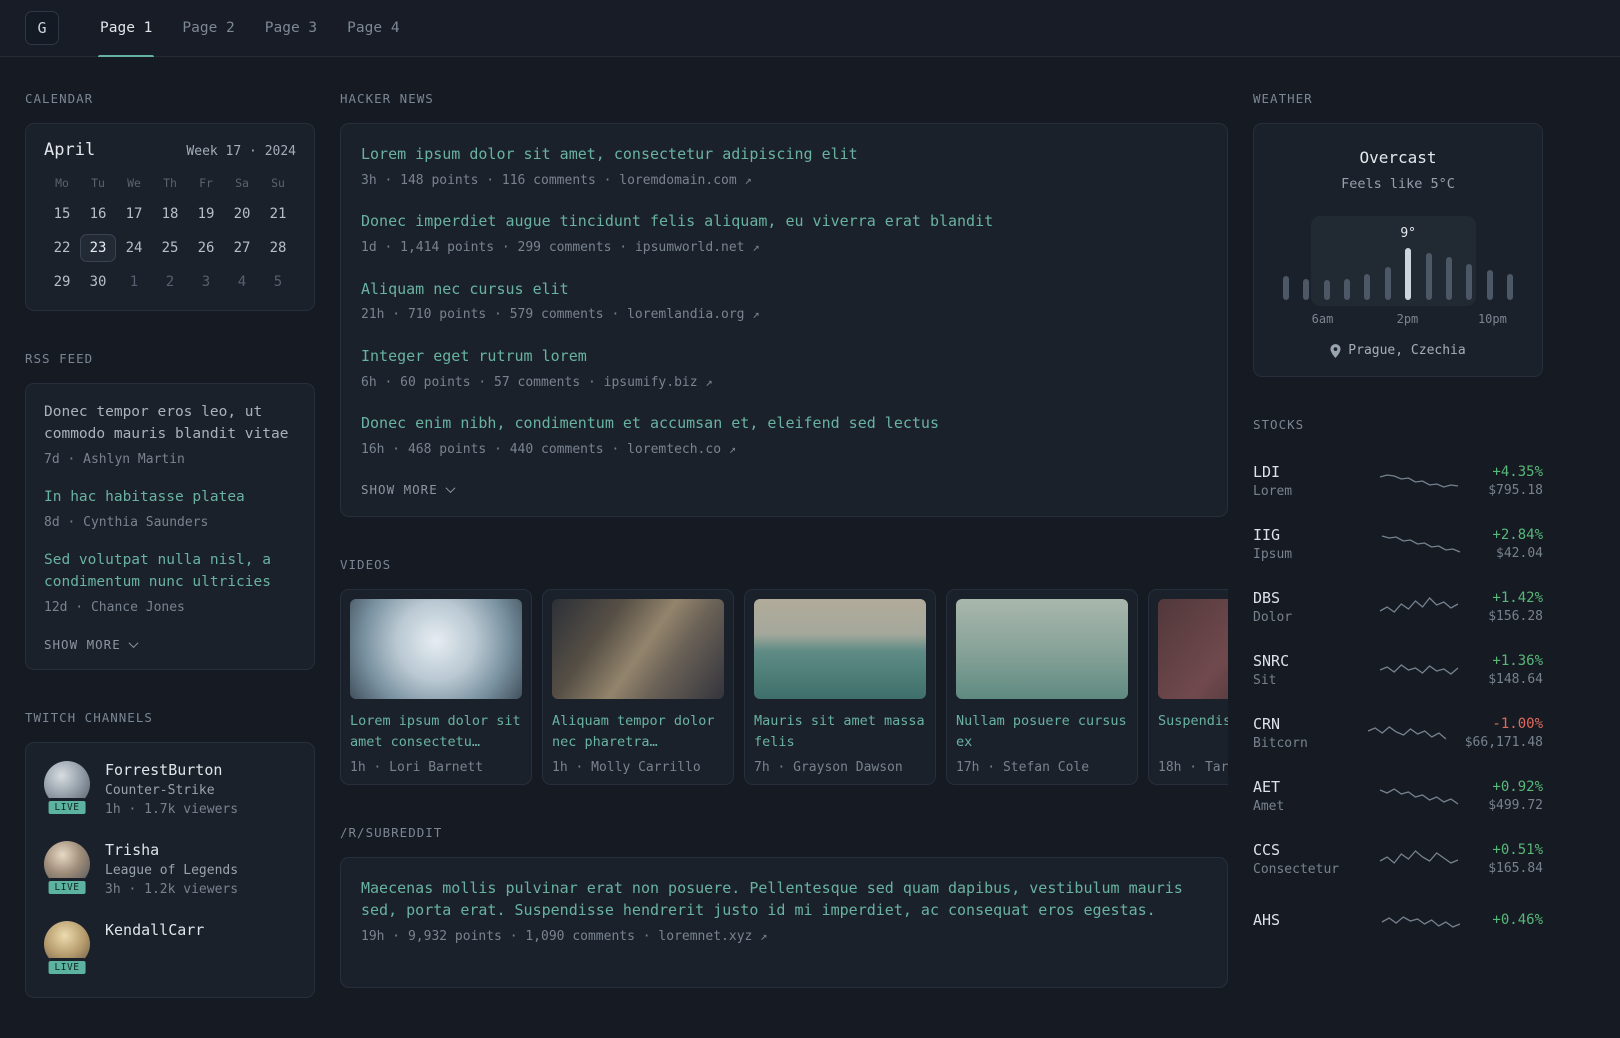 The height and width of the screenshot is (1038, 1620). Describe the element at coordinates (1398, 732) in the screenshot. I see `stock-row: CRN Bitcorn -1.00% $66,171.48` at that location.